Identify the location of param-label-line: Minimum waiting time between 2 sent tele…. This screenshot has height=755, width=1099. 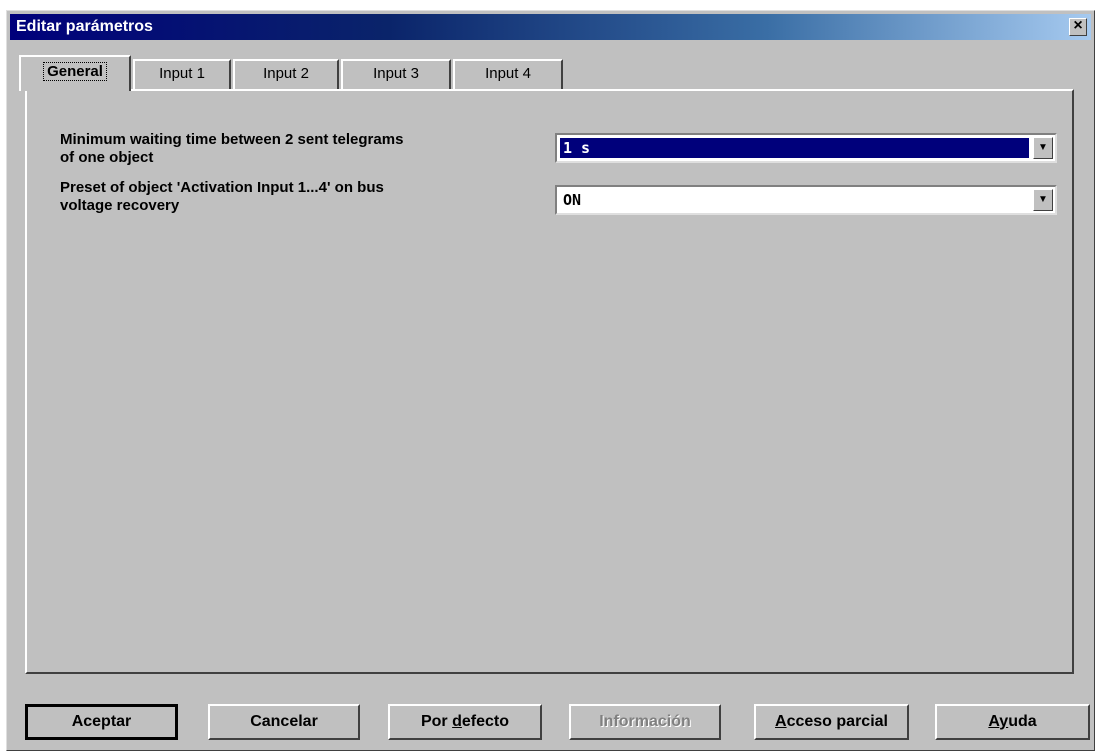
(232, 139).